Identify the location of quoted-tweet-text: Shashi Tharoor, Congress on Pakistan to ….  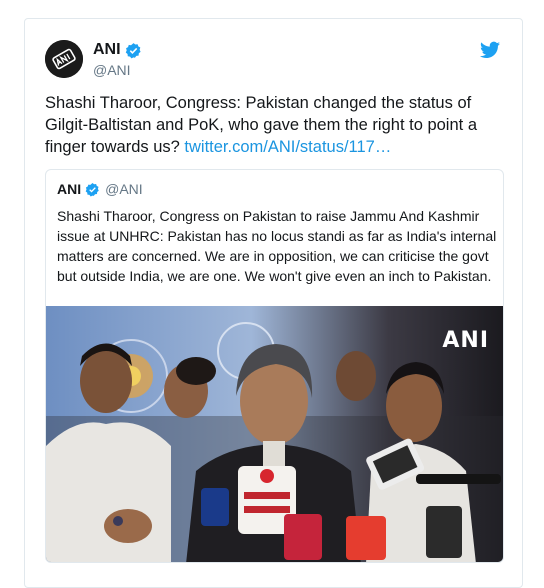
(277, 246).